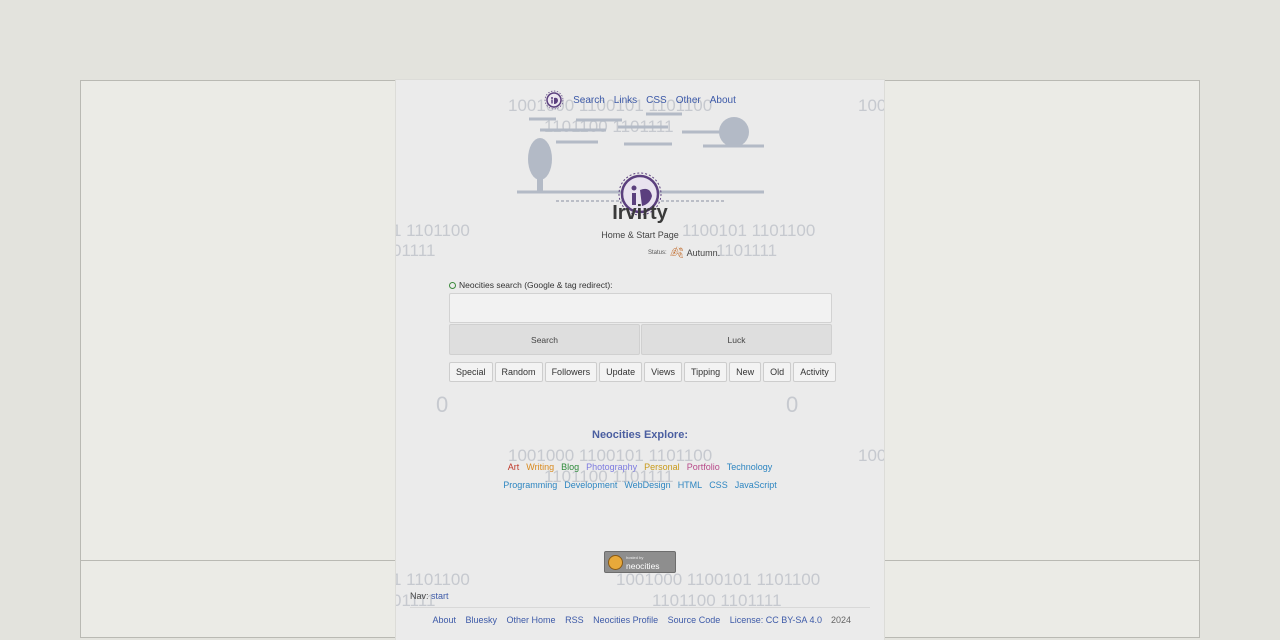  Describe the element at coordinates (554, 100) in the screenshot. I see `site-logo-icon` at that location.